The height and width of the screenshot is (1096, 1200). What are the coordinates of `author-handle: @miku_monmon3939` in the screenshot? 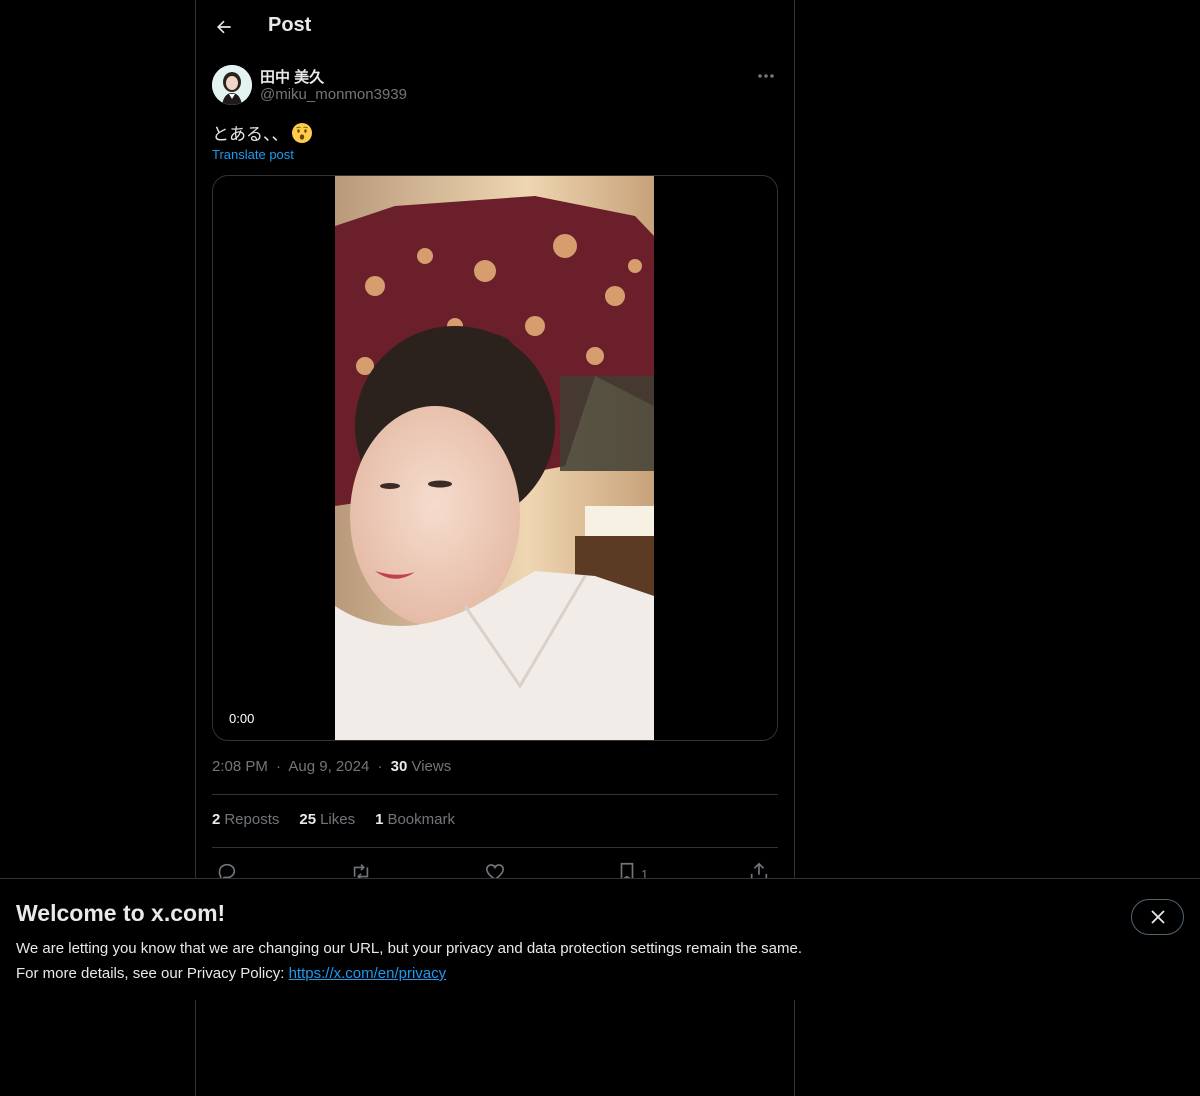 It's located at (333, 94).